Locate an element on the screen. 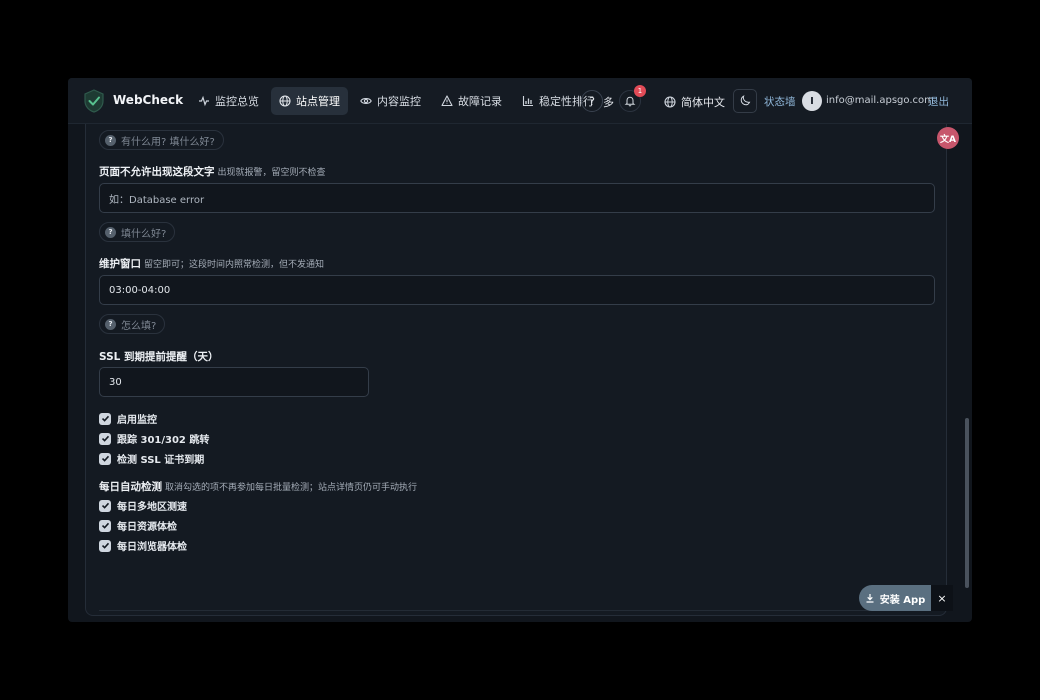  close-icon: × is located at coordinates (942, 598).